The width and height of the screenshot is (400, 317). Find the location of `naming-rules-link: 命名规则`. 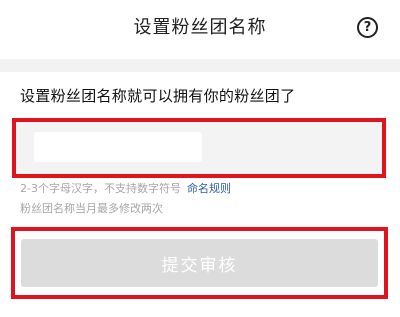

naming-rules-link: 命名规则 is located at coordinates (209, 188).